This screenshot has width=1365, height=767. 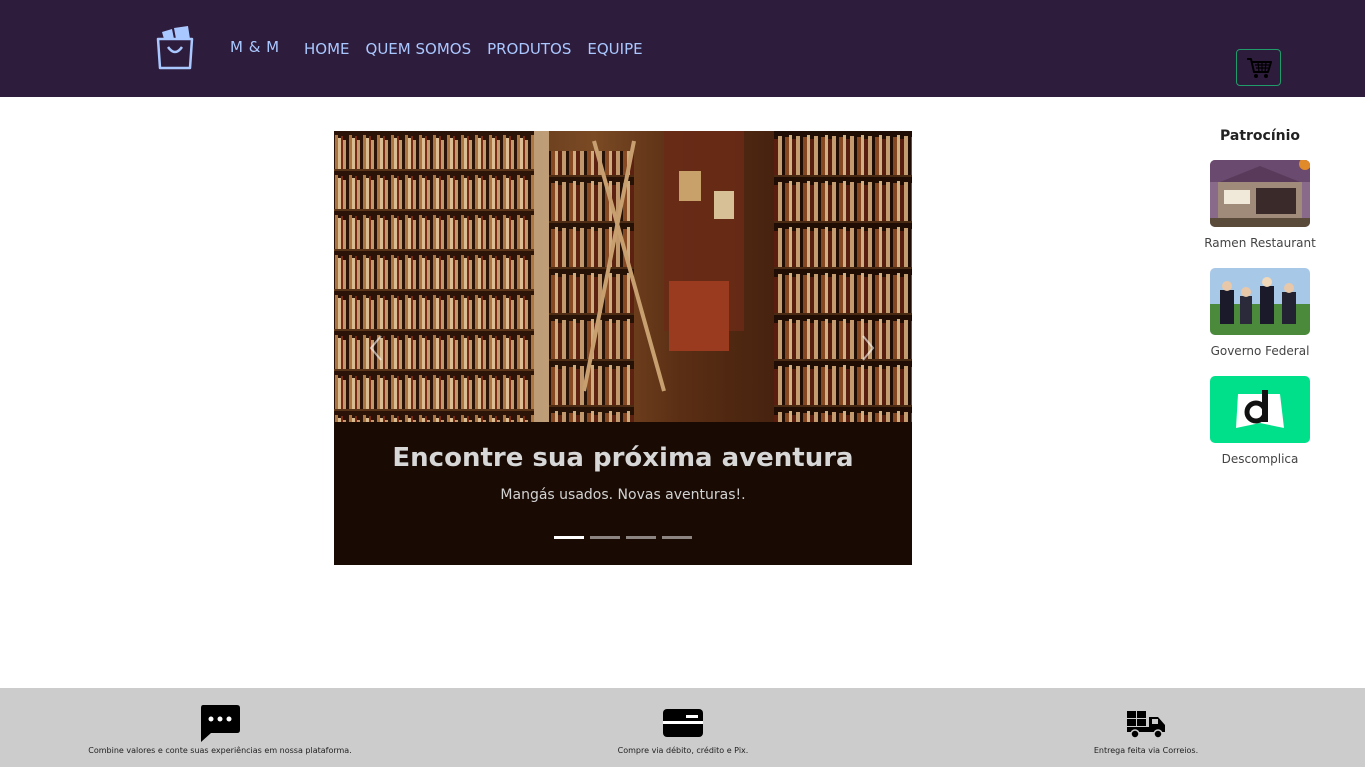 I want to click on credit-card-icon, so click(x=683, y=723).